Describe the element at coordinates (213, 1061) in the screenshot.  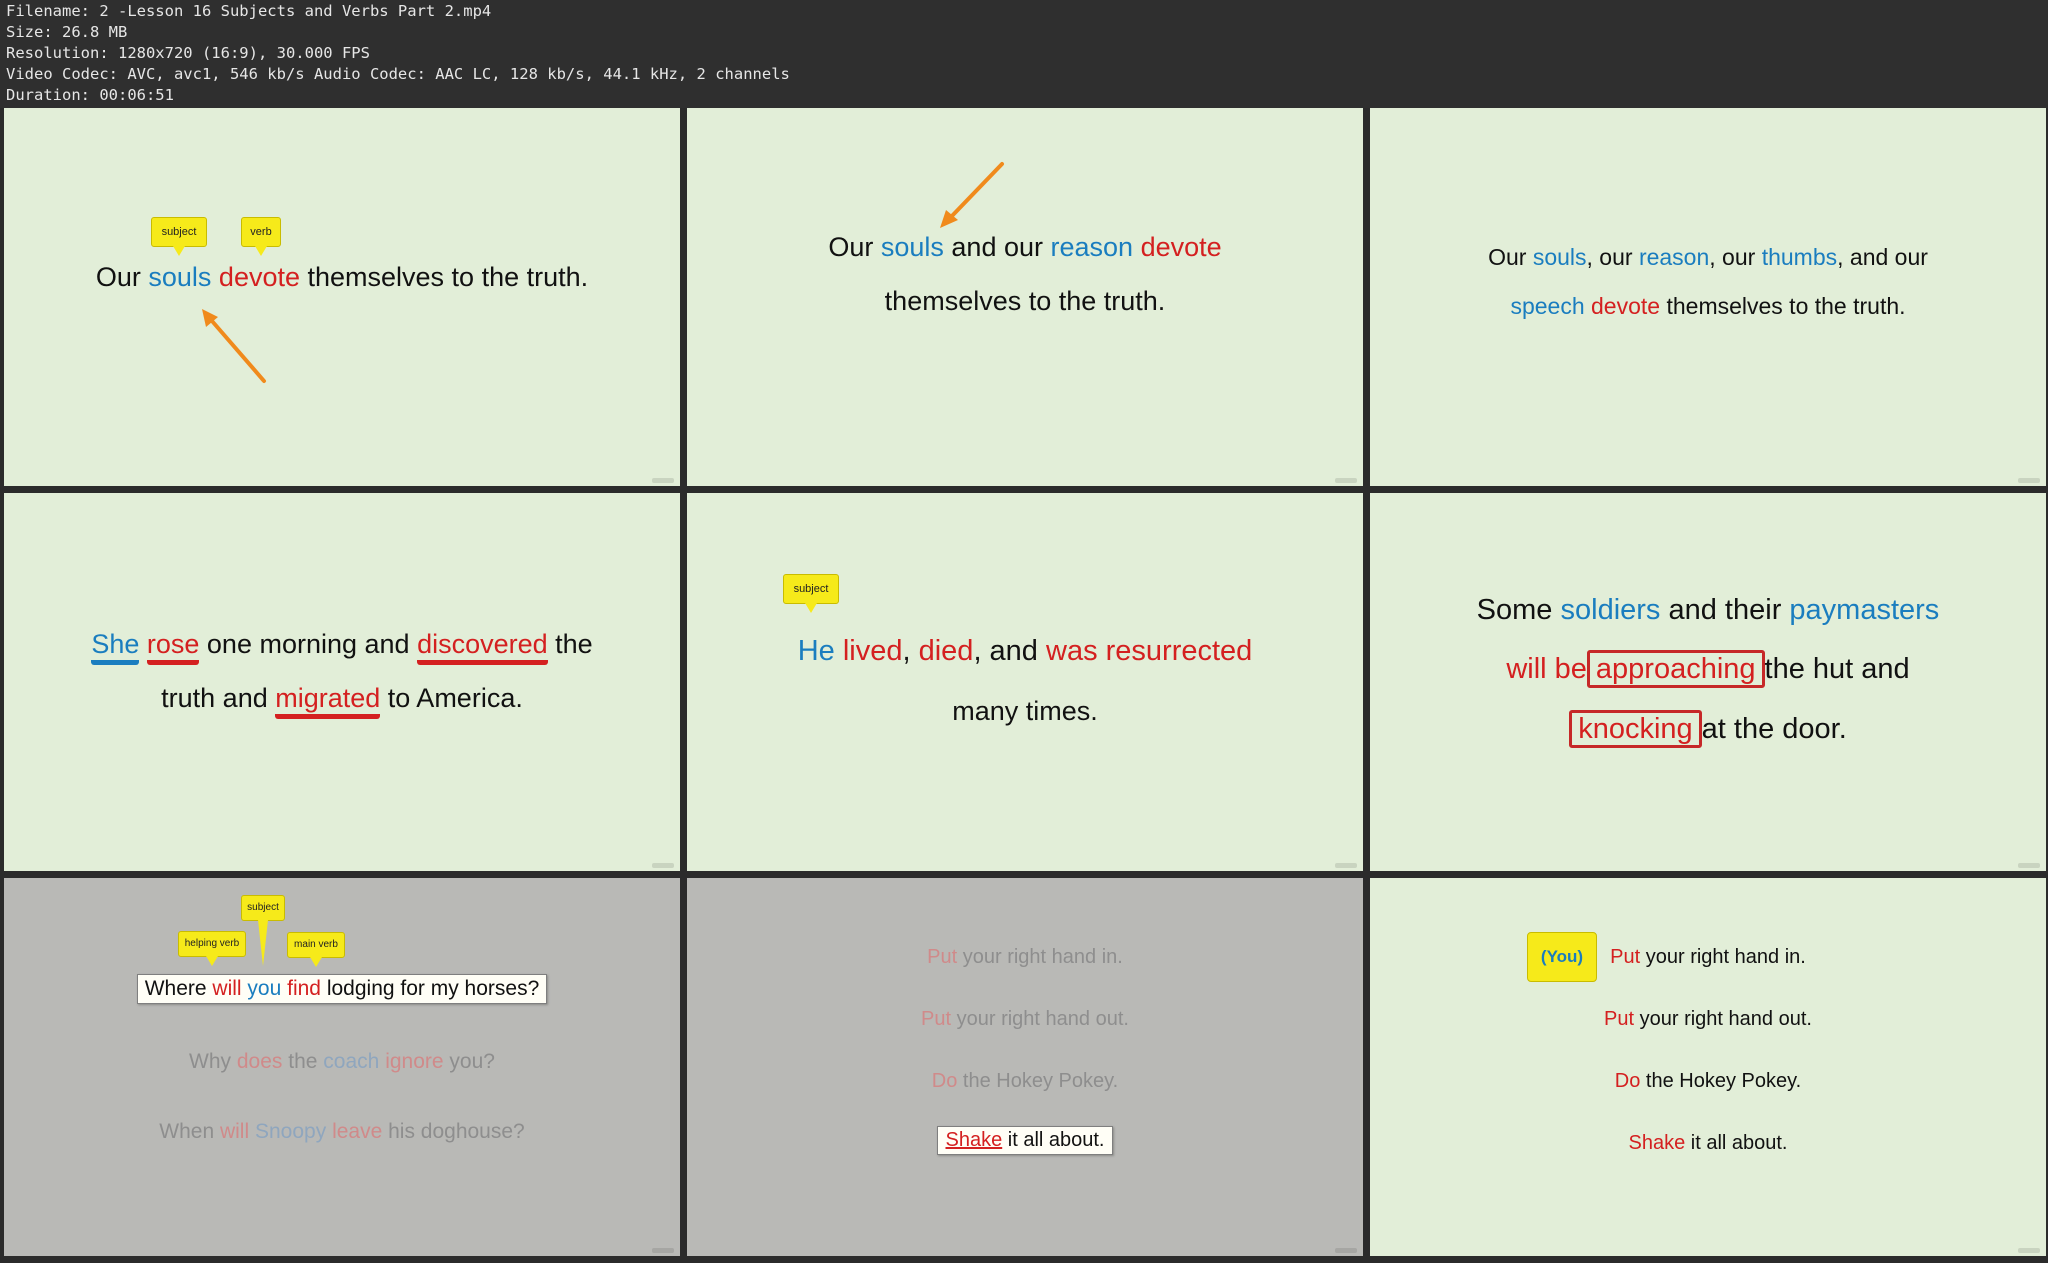
I see `word: Why` at that location.